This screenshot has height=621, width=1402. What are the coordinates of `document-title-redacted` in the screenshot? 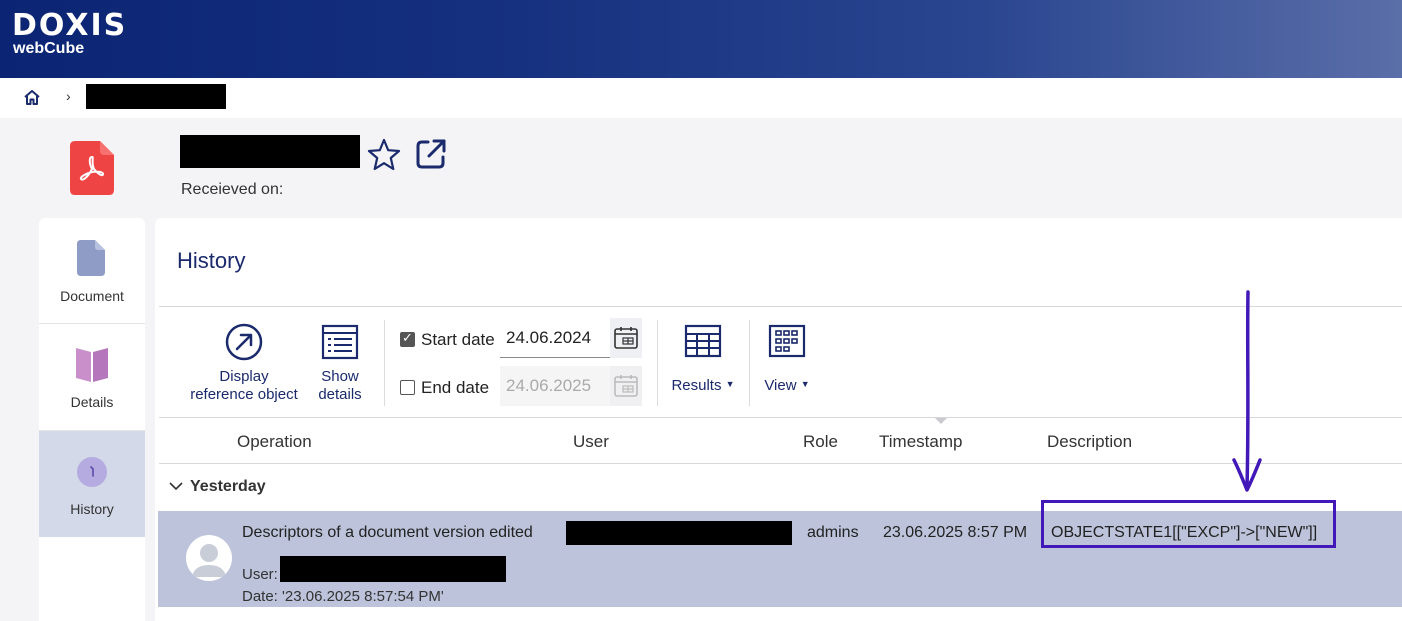 It's located at (270, 151).